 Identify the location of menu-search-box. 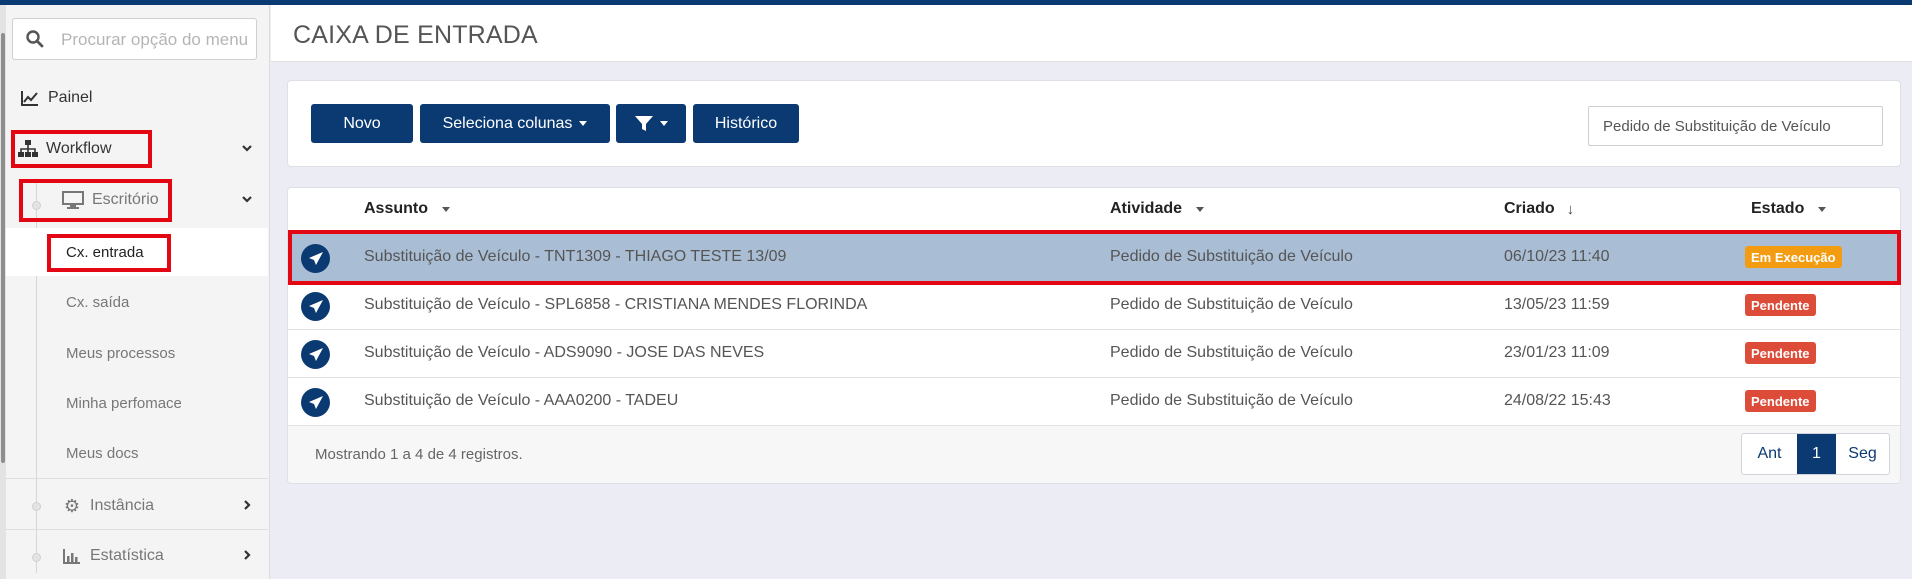
(134, 39).